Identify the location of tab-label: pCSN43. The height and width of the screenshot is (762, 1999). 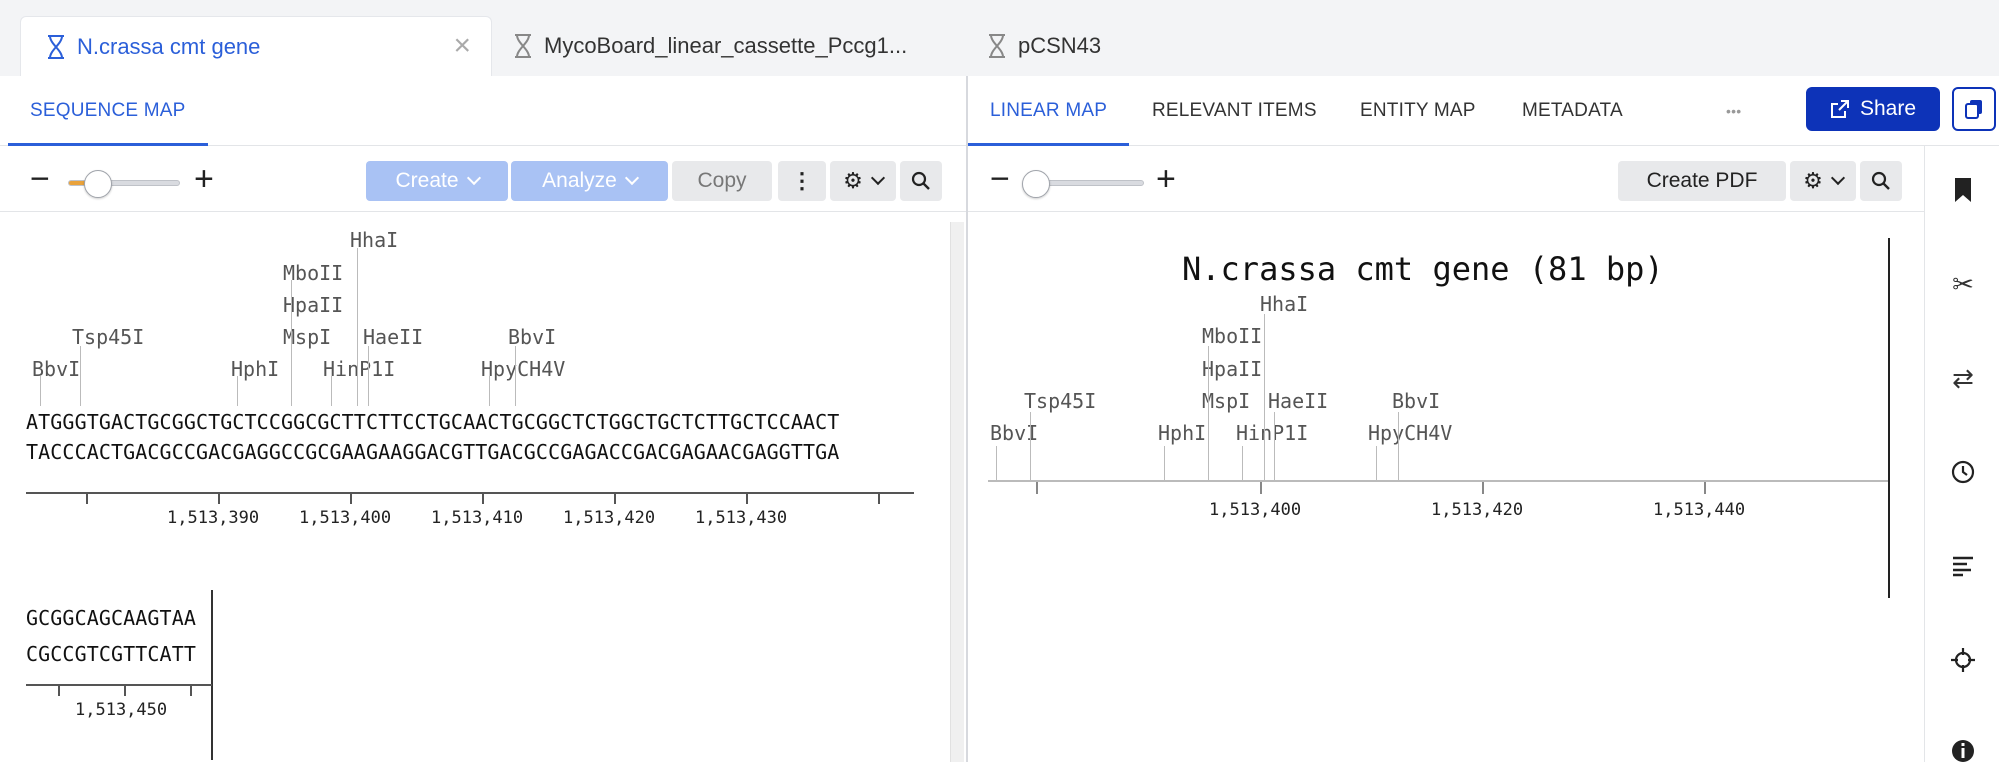
(1060, 45).